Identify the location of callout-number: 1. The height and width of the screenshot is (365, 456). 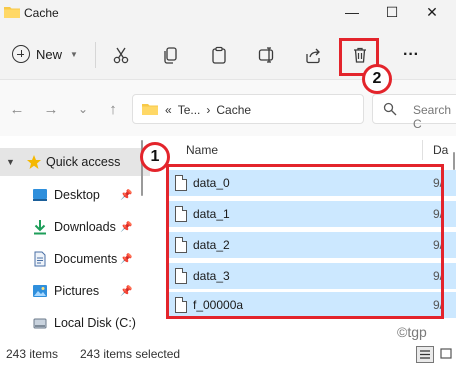
(155, 156).